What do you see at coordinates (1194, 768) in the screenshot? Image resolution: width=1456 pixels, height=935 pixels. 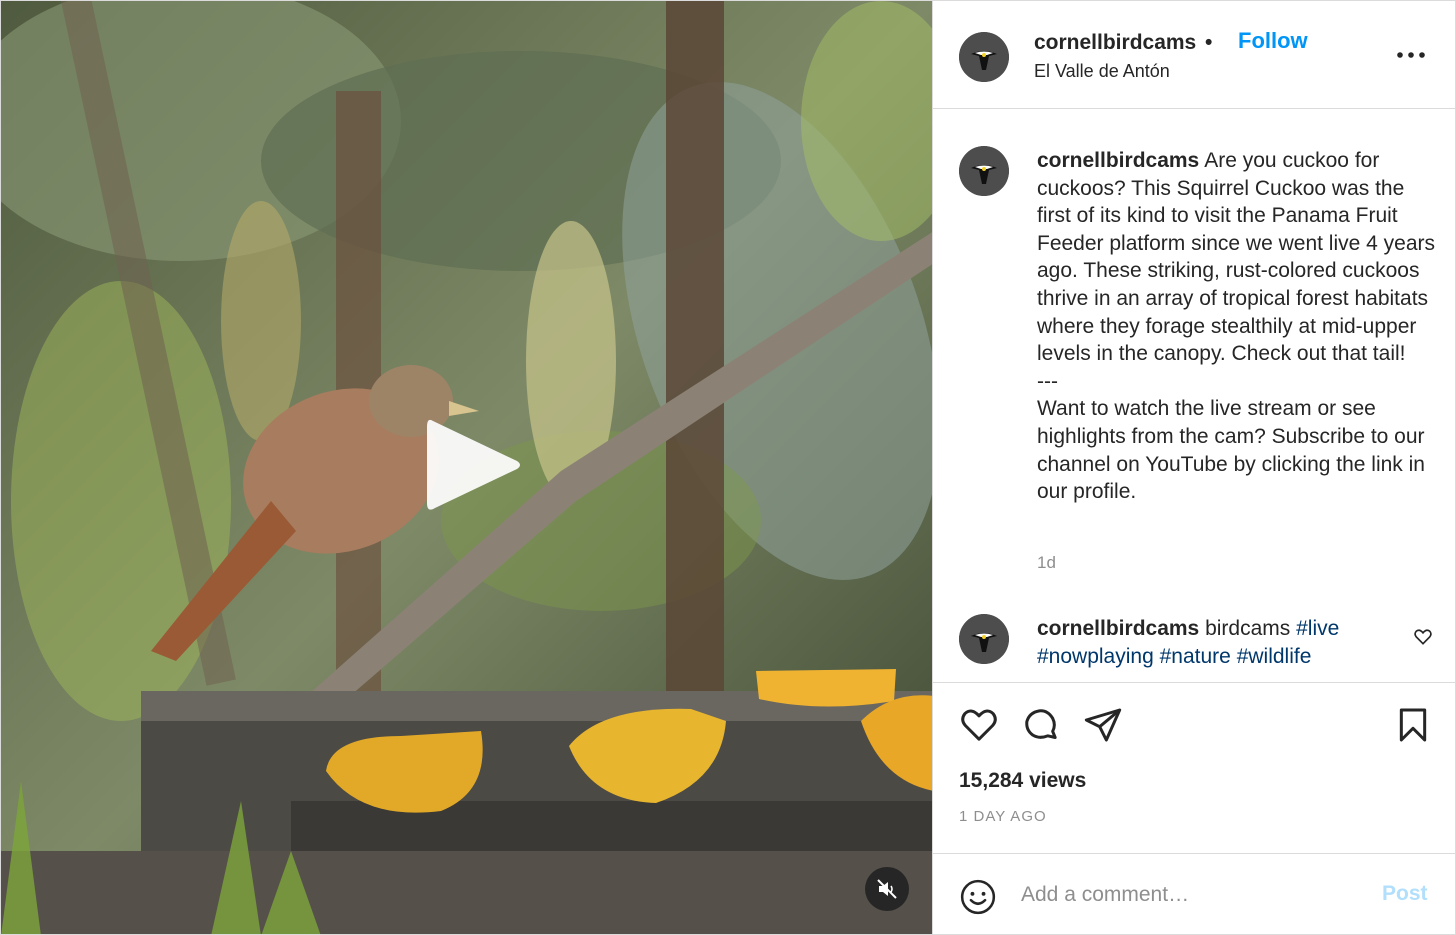 I see `post-actions: 15,284 views 1 DAY AGO` at bounding box center [1194, 768].